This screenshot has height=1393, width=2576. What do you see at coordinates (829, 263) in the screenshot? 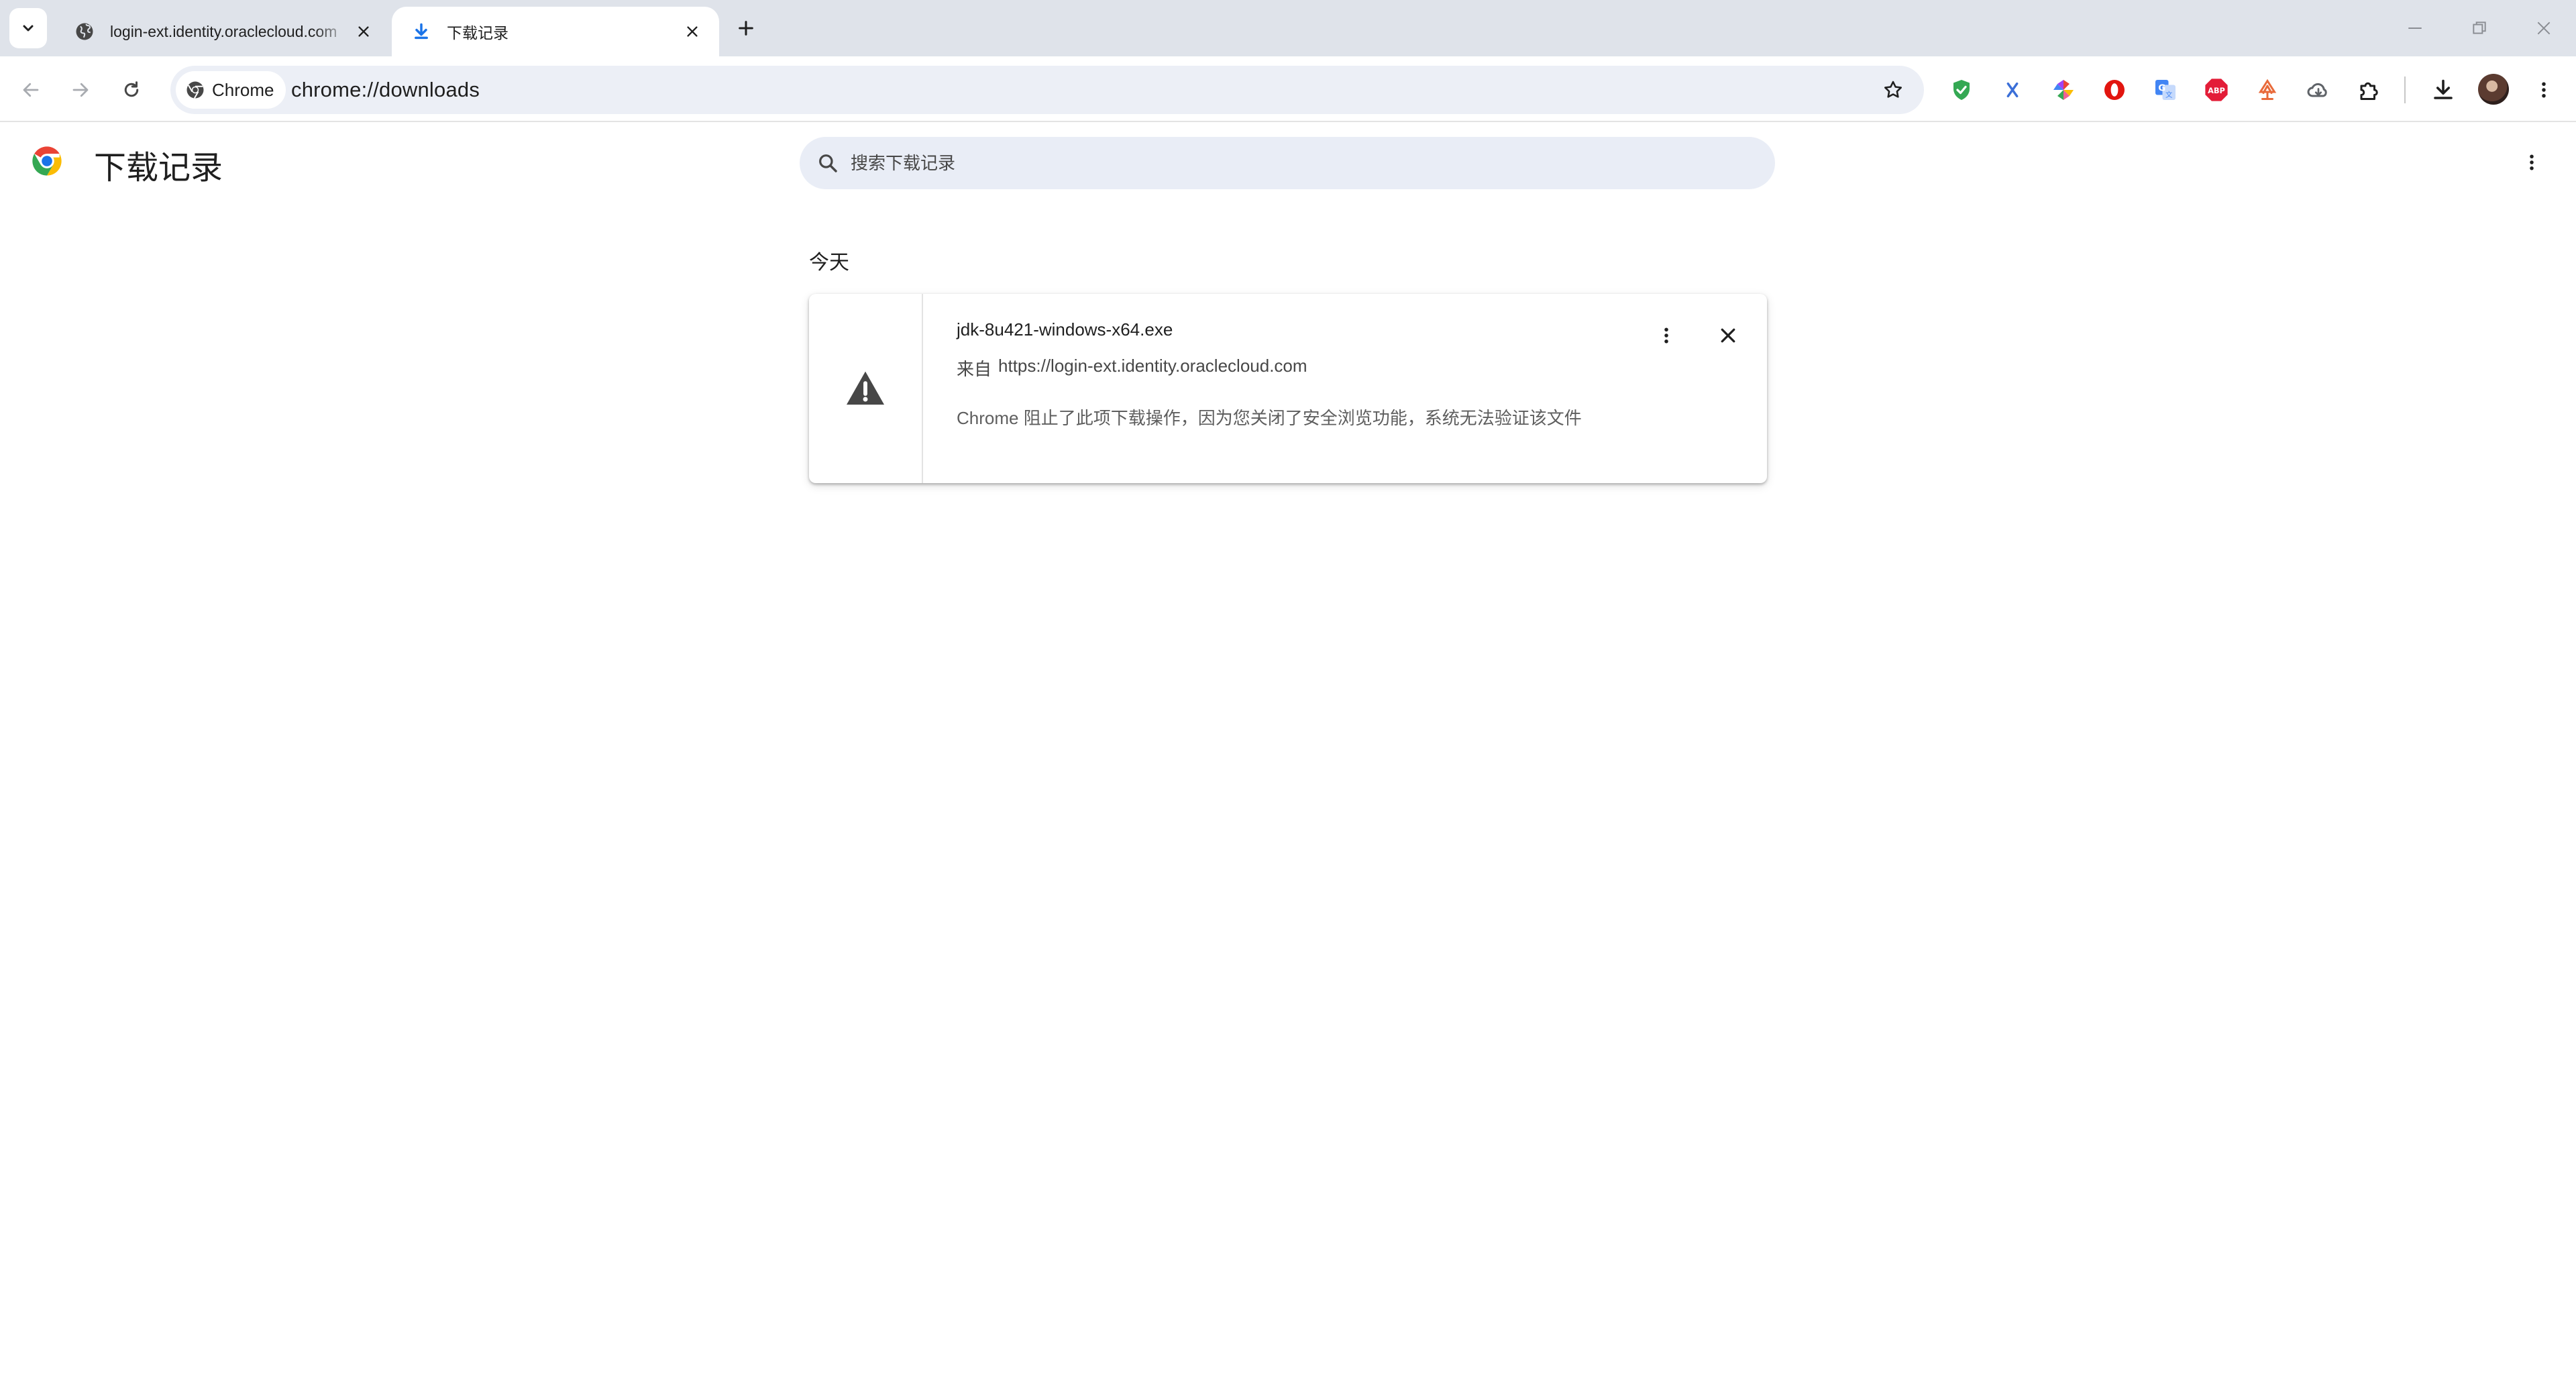
I see `date-group-label: 今天` at bounding box center [829, 263].